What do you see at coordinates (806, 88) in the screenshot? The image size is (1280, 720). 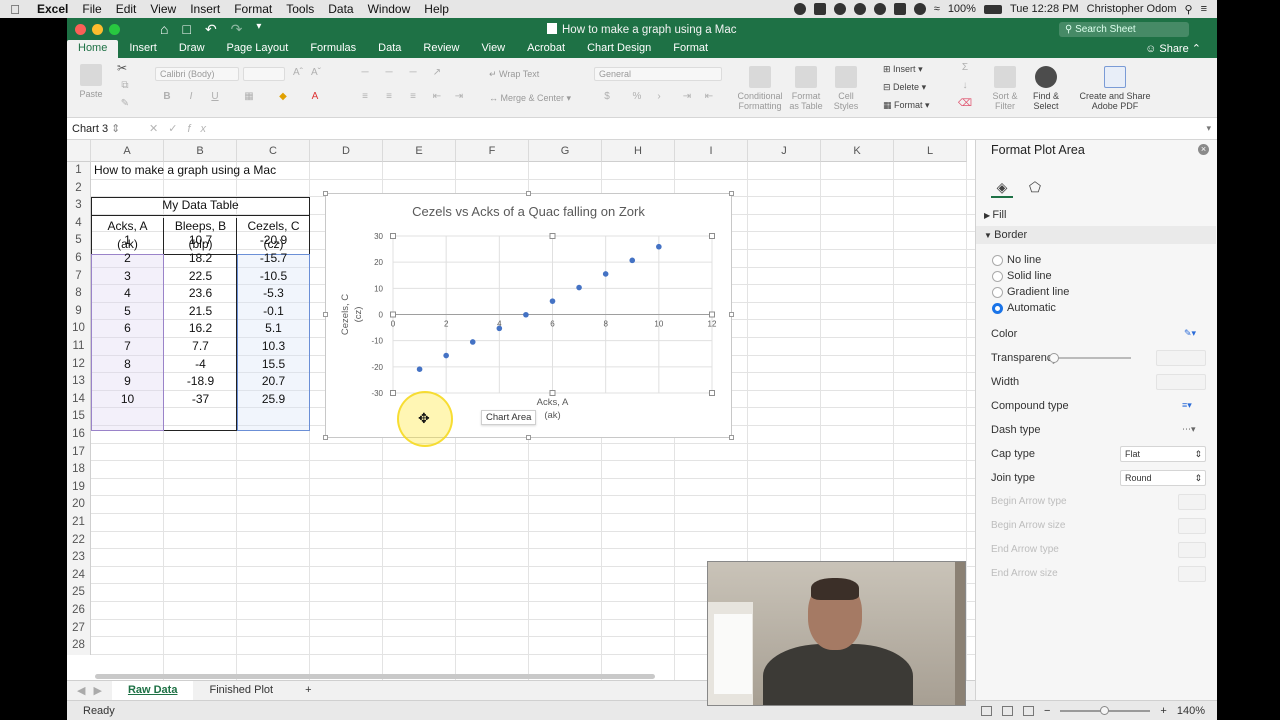 I see `format-as-table-button: Format as Table` at bounding box center [806, 88].